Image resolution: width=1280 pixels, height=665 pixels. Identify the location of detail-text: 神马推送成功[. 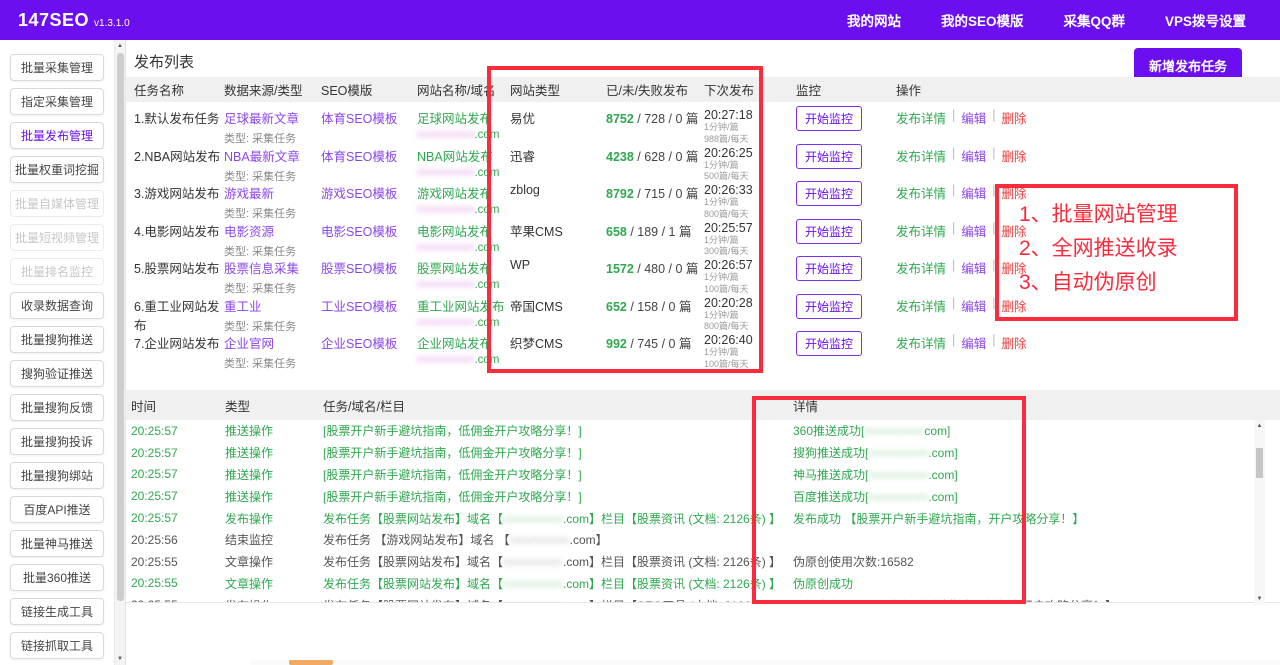
(831, 474).